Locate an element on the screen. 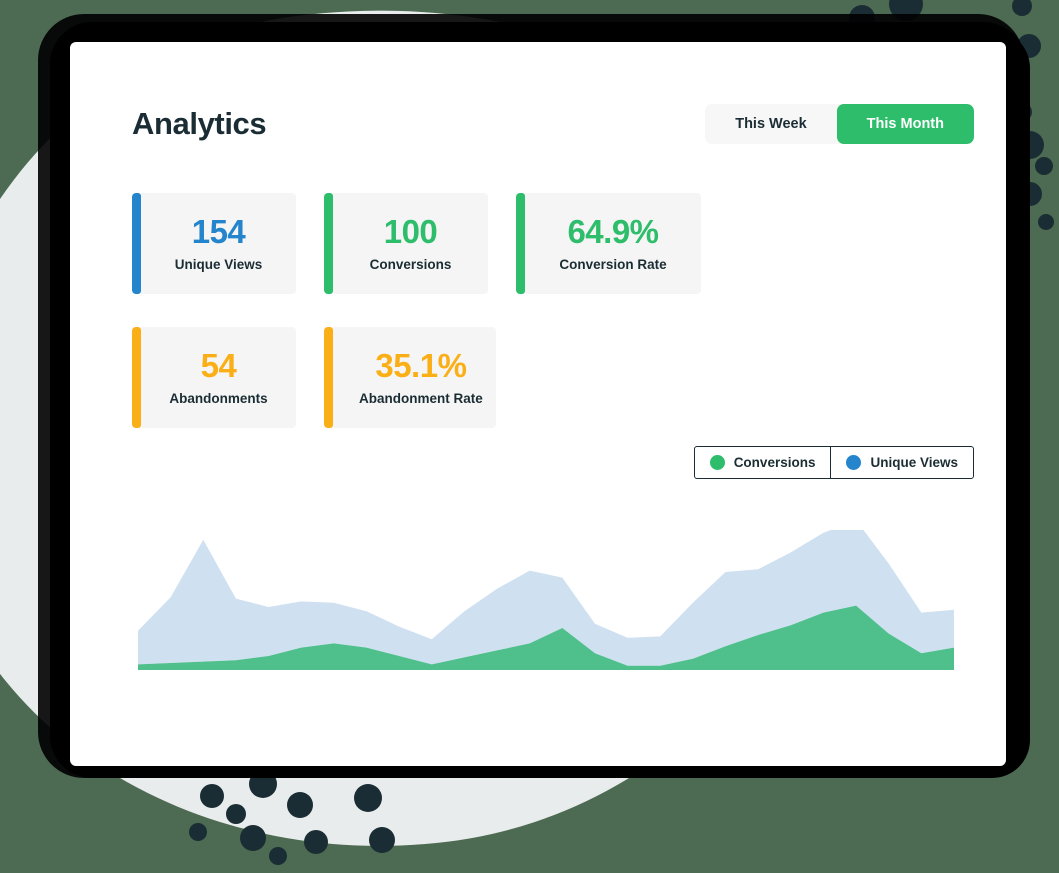  stat-card-conversion-rate: 64.9% Conversion Rate is located at coordinates (608, 243).